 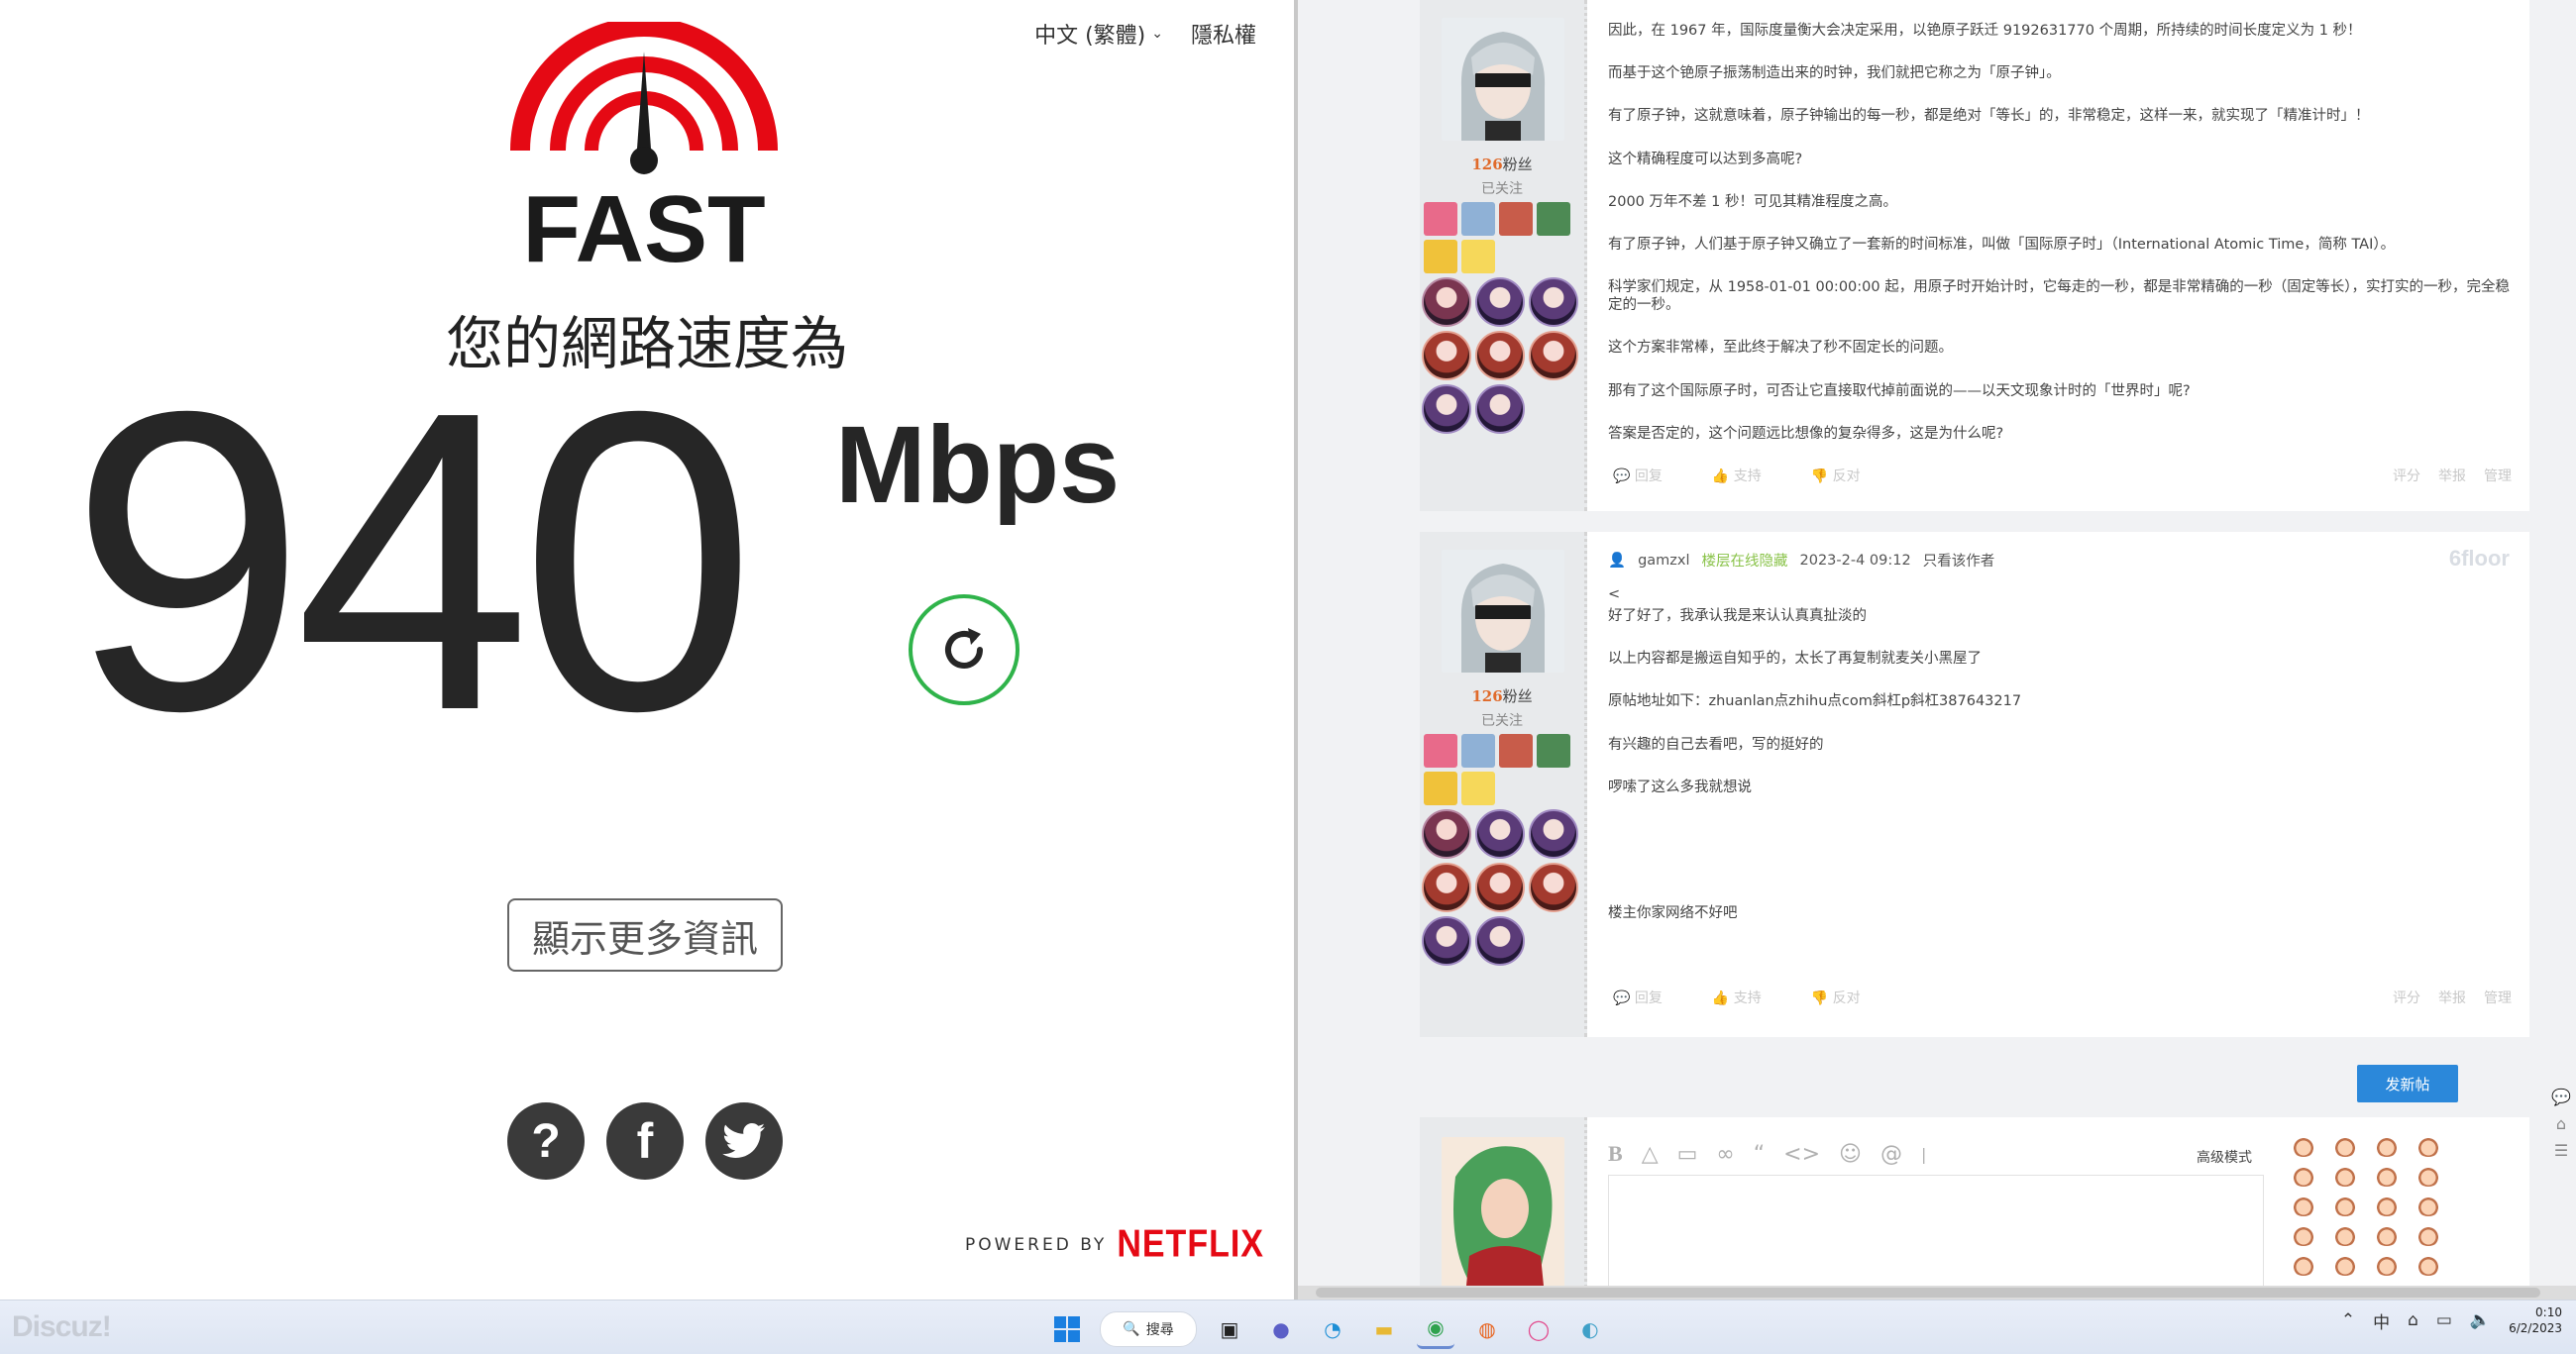 I want to click on language-selector: 中文 (繁體) ⌄, so click(x=1098, y=34).